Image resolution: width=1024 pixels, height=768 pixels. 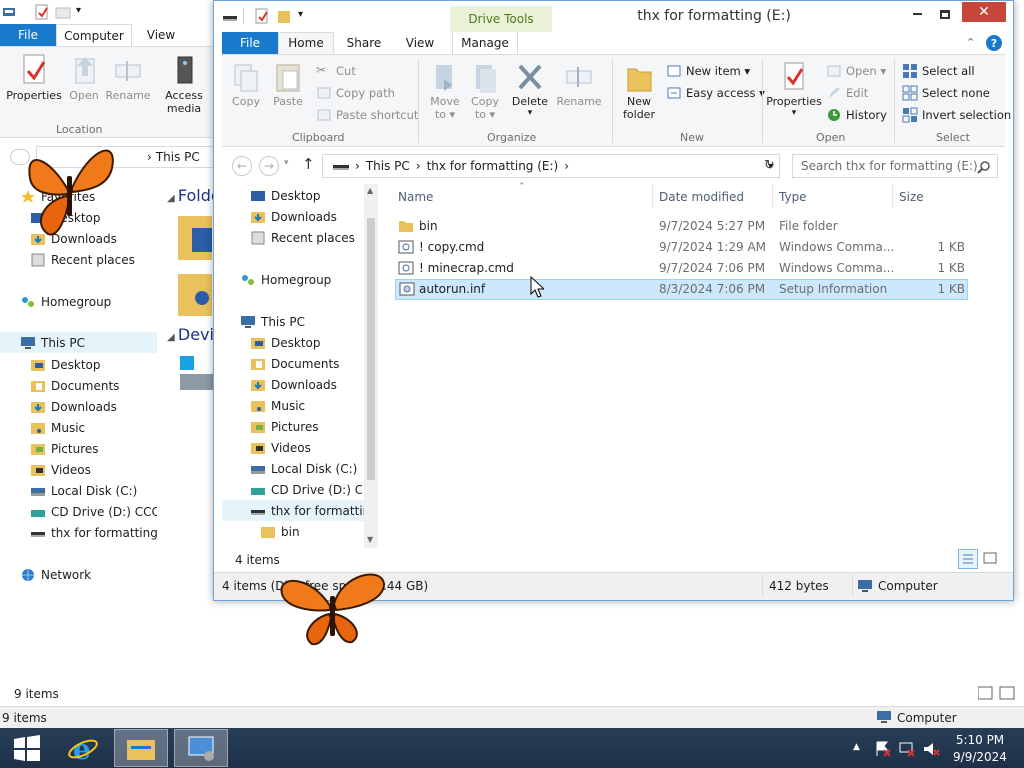 What do you see at coordinates (336, 71) in the screenshot?
I see `cut-button: ✂ Cut` at bounding box center [336, 71].